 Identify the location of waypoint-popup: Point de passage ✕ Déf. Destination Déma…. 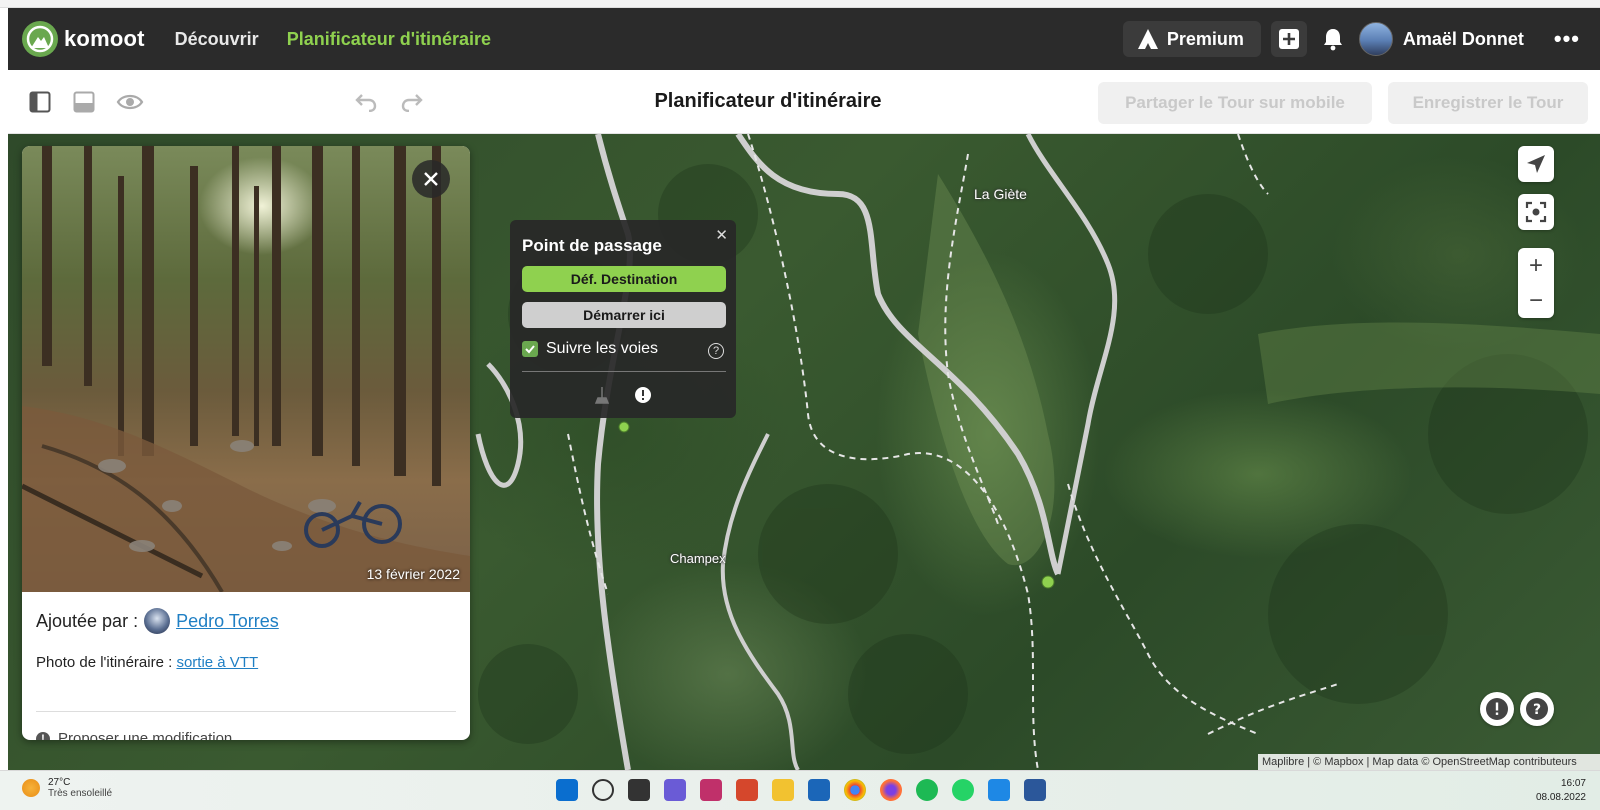
(623, 319).